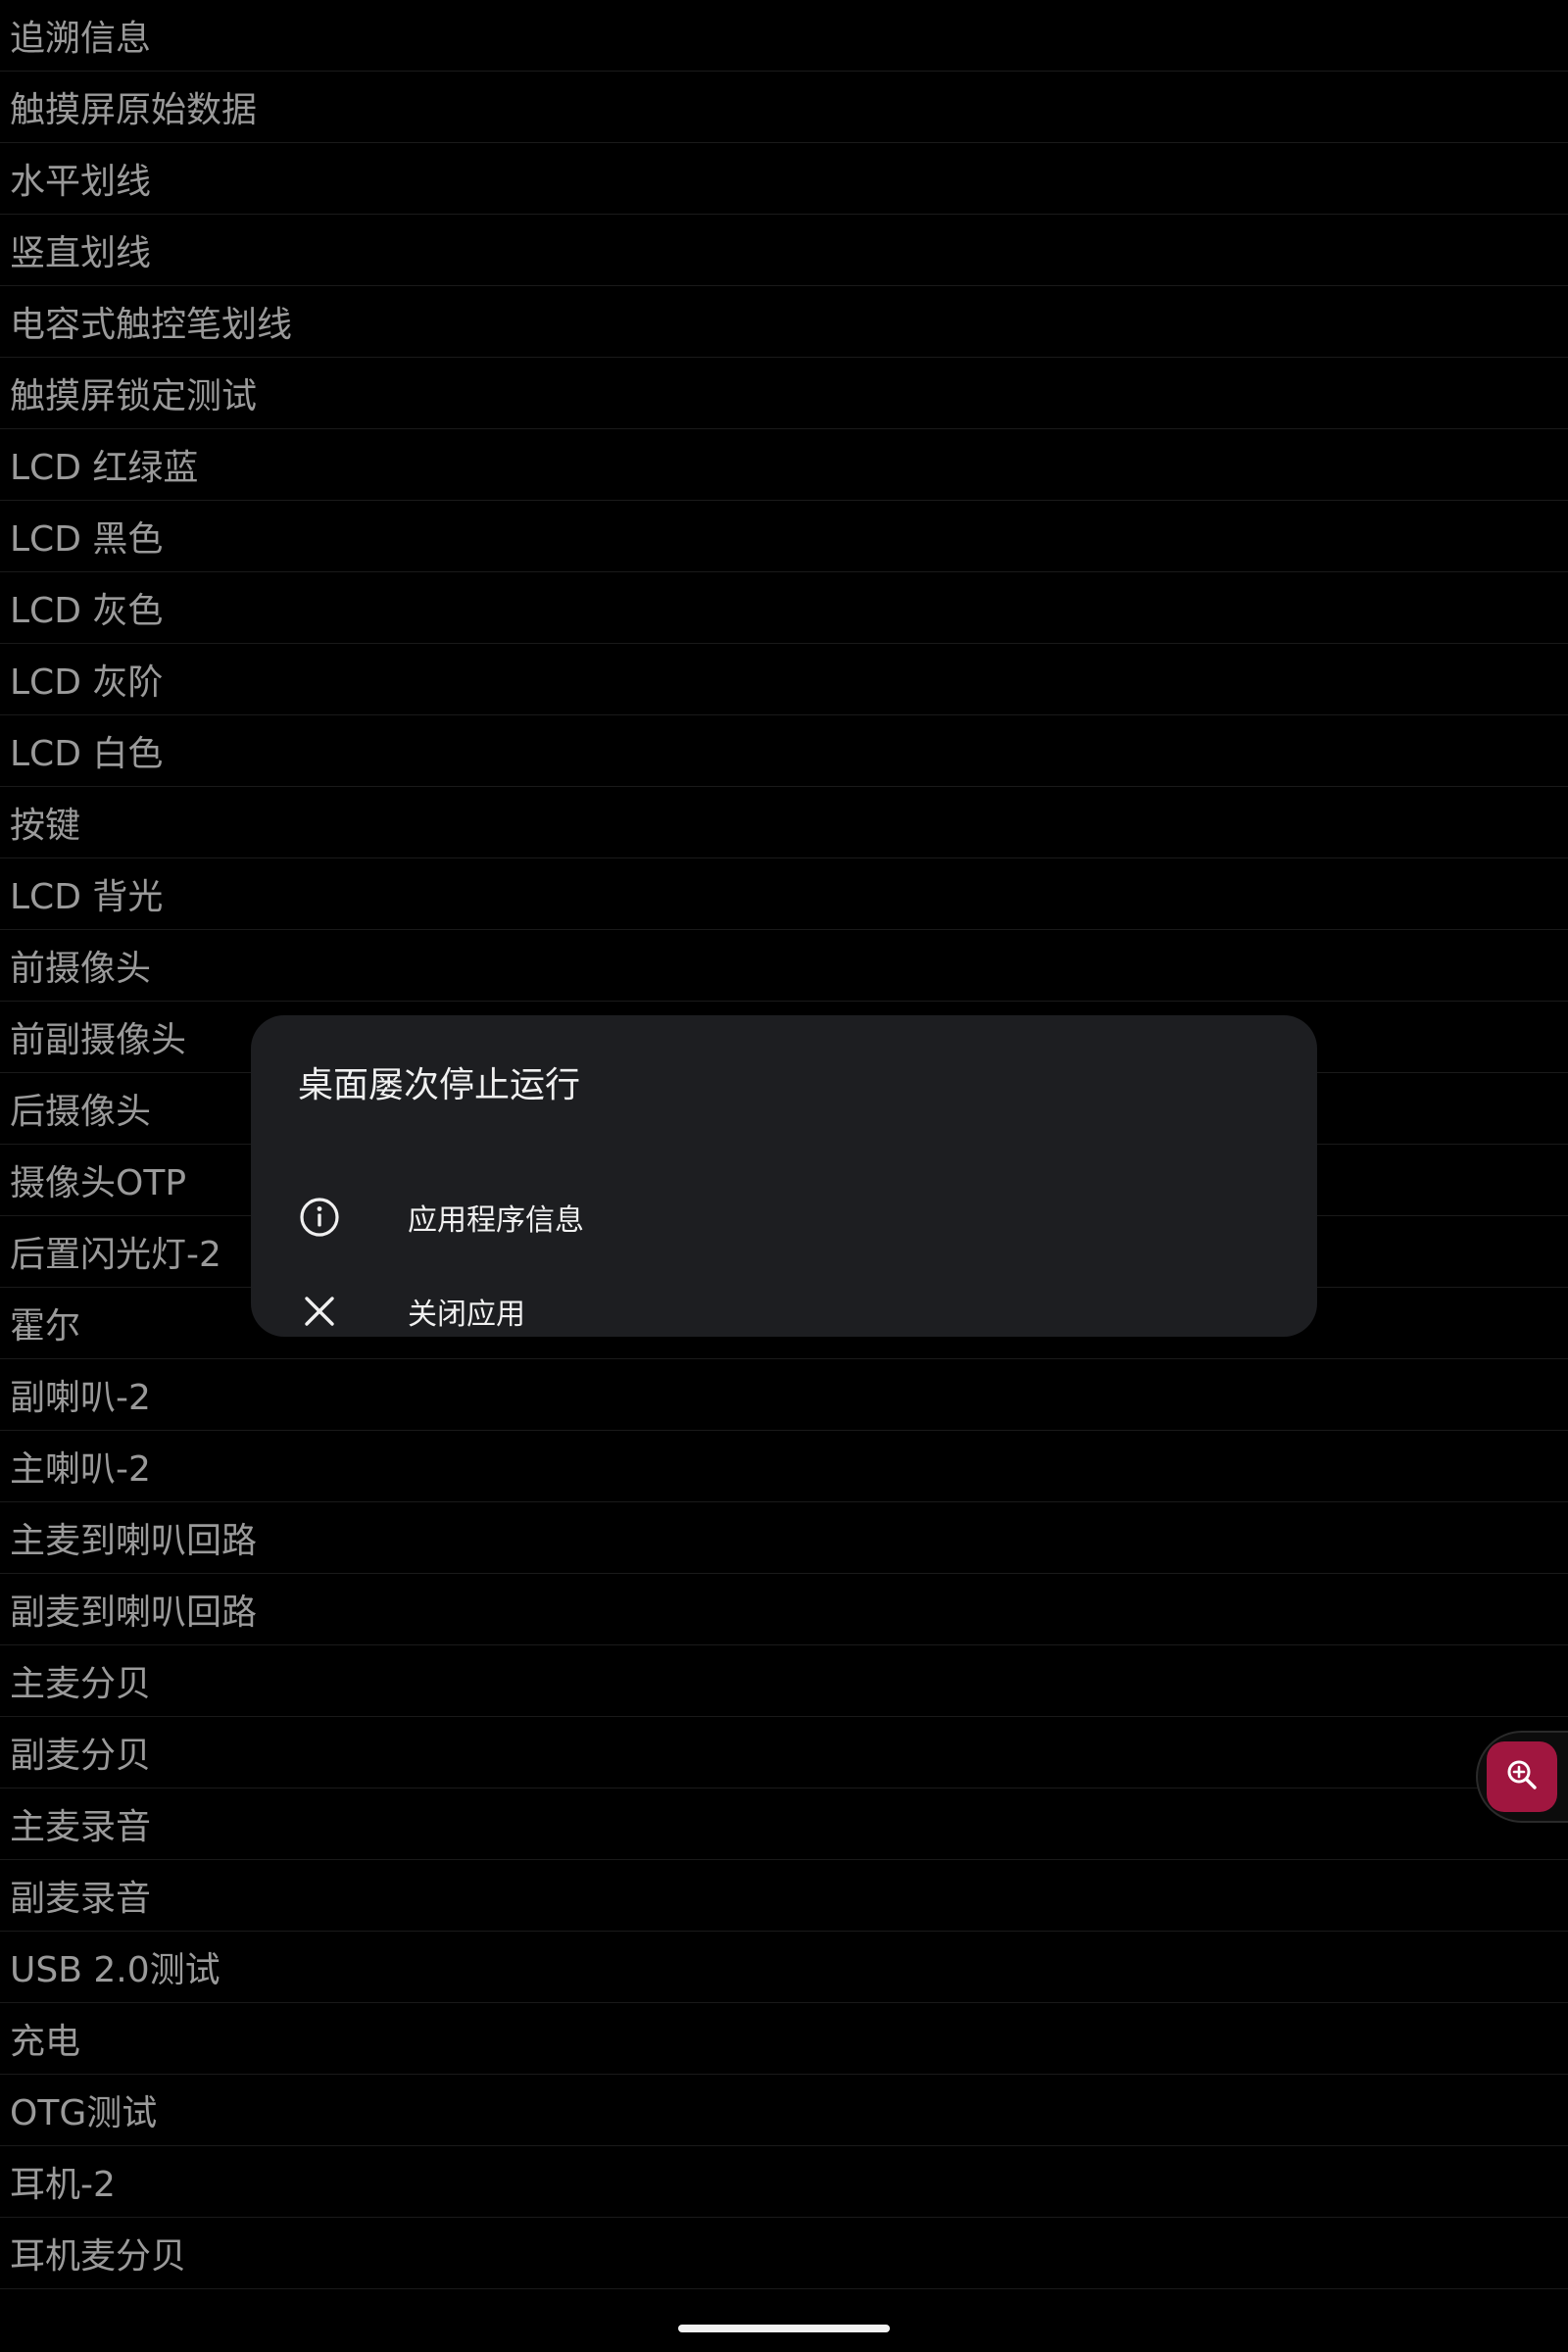  I want to click on zoom-in-icon, so click(1522, 1776).